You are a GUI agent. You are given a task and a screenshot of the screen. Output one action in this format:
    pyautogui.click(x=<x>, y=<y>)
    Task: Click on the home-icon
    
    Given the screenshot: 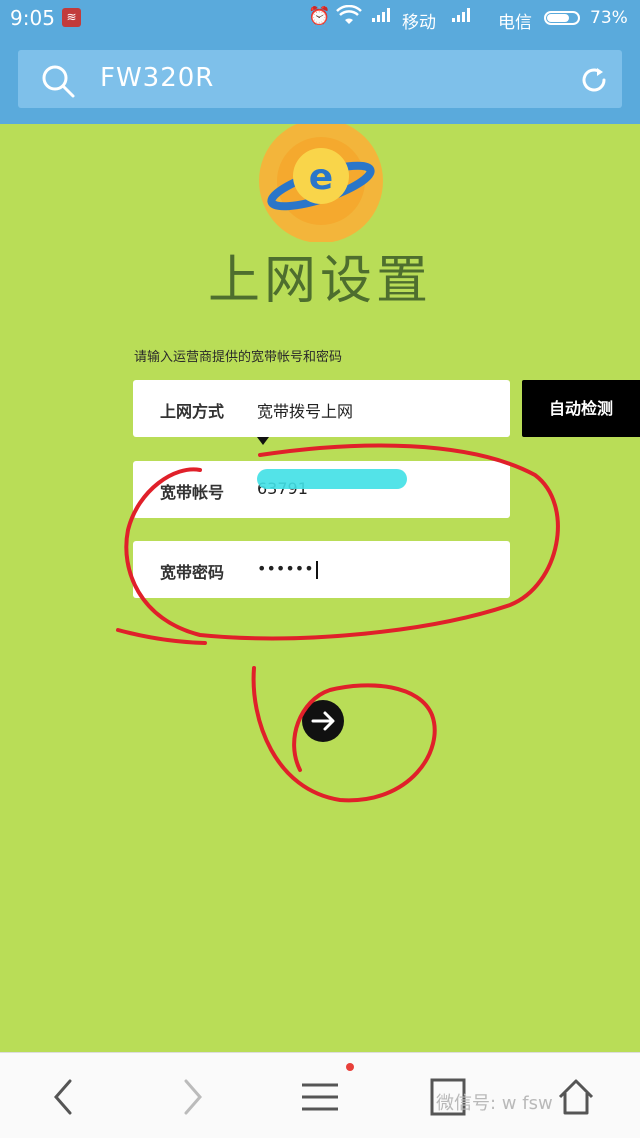 What is the action you would take?
    pyautogui.click(x=576, y=1099)
    